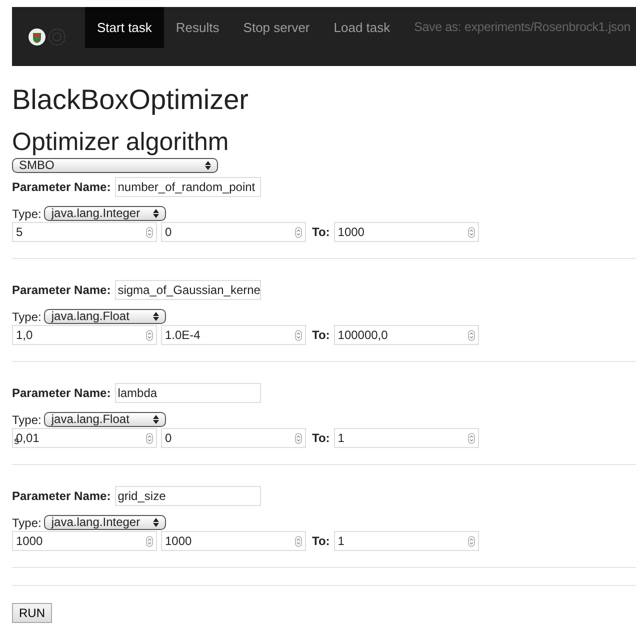 The image size is (636, 625). I want to click on nav-link: Load task, so click(362, 27).